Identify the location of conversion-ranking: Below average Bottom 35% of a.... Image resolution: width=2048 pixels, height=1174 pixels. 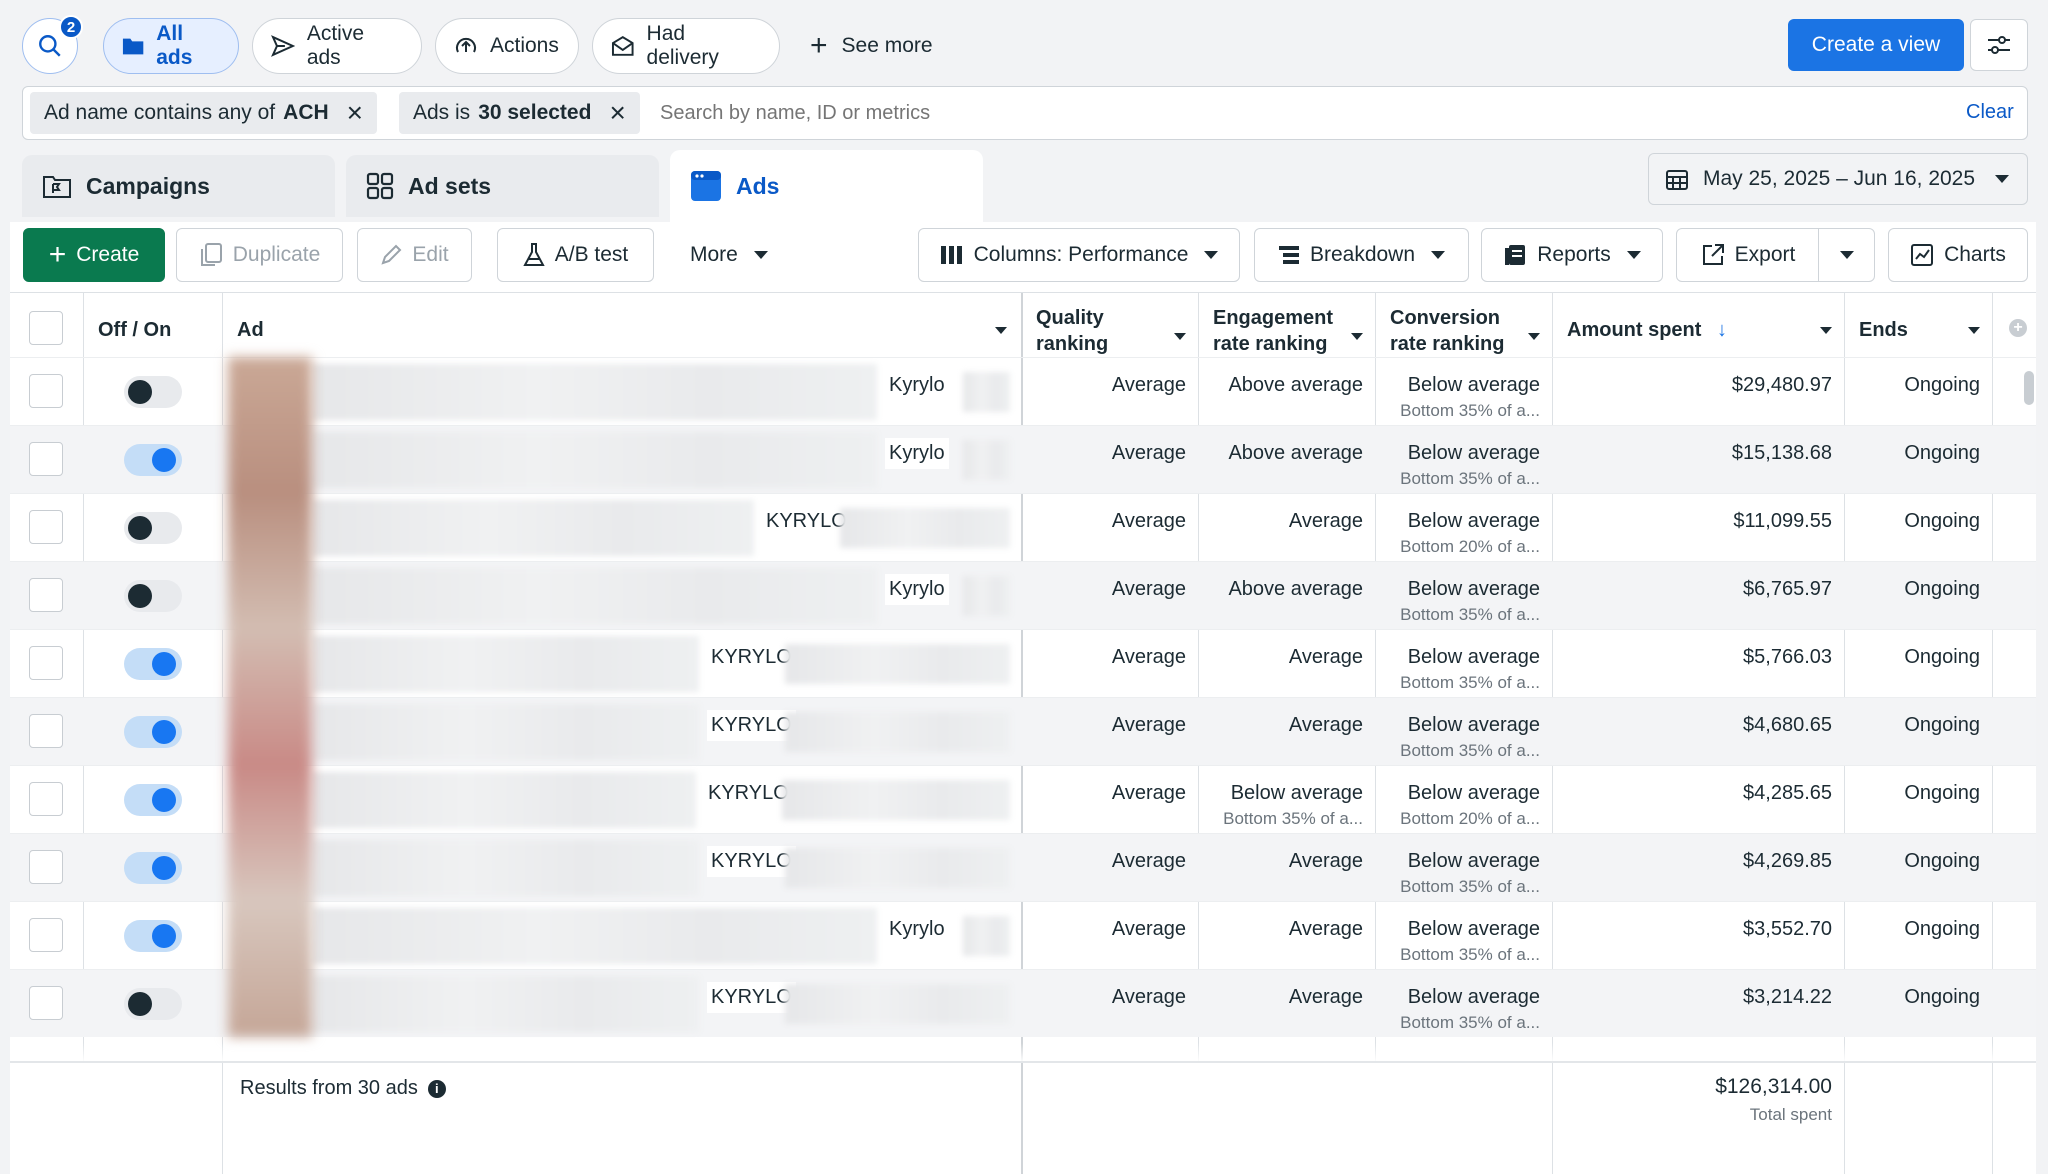
(1470, 873).